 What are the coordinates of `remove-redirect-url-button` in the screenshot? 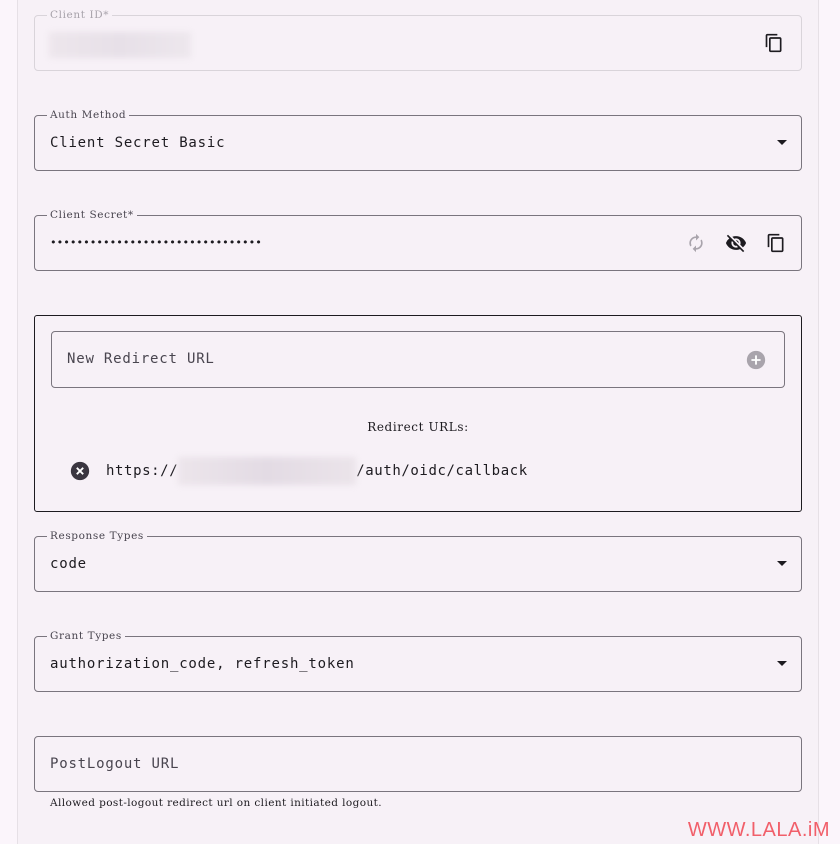 It's located at (80, 471).